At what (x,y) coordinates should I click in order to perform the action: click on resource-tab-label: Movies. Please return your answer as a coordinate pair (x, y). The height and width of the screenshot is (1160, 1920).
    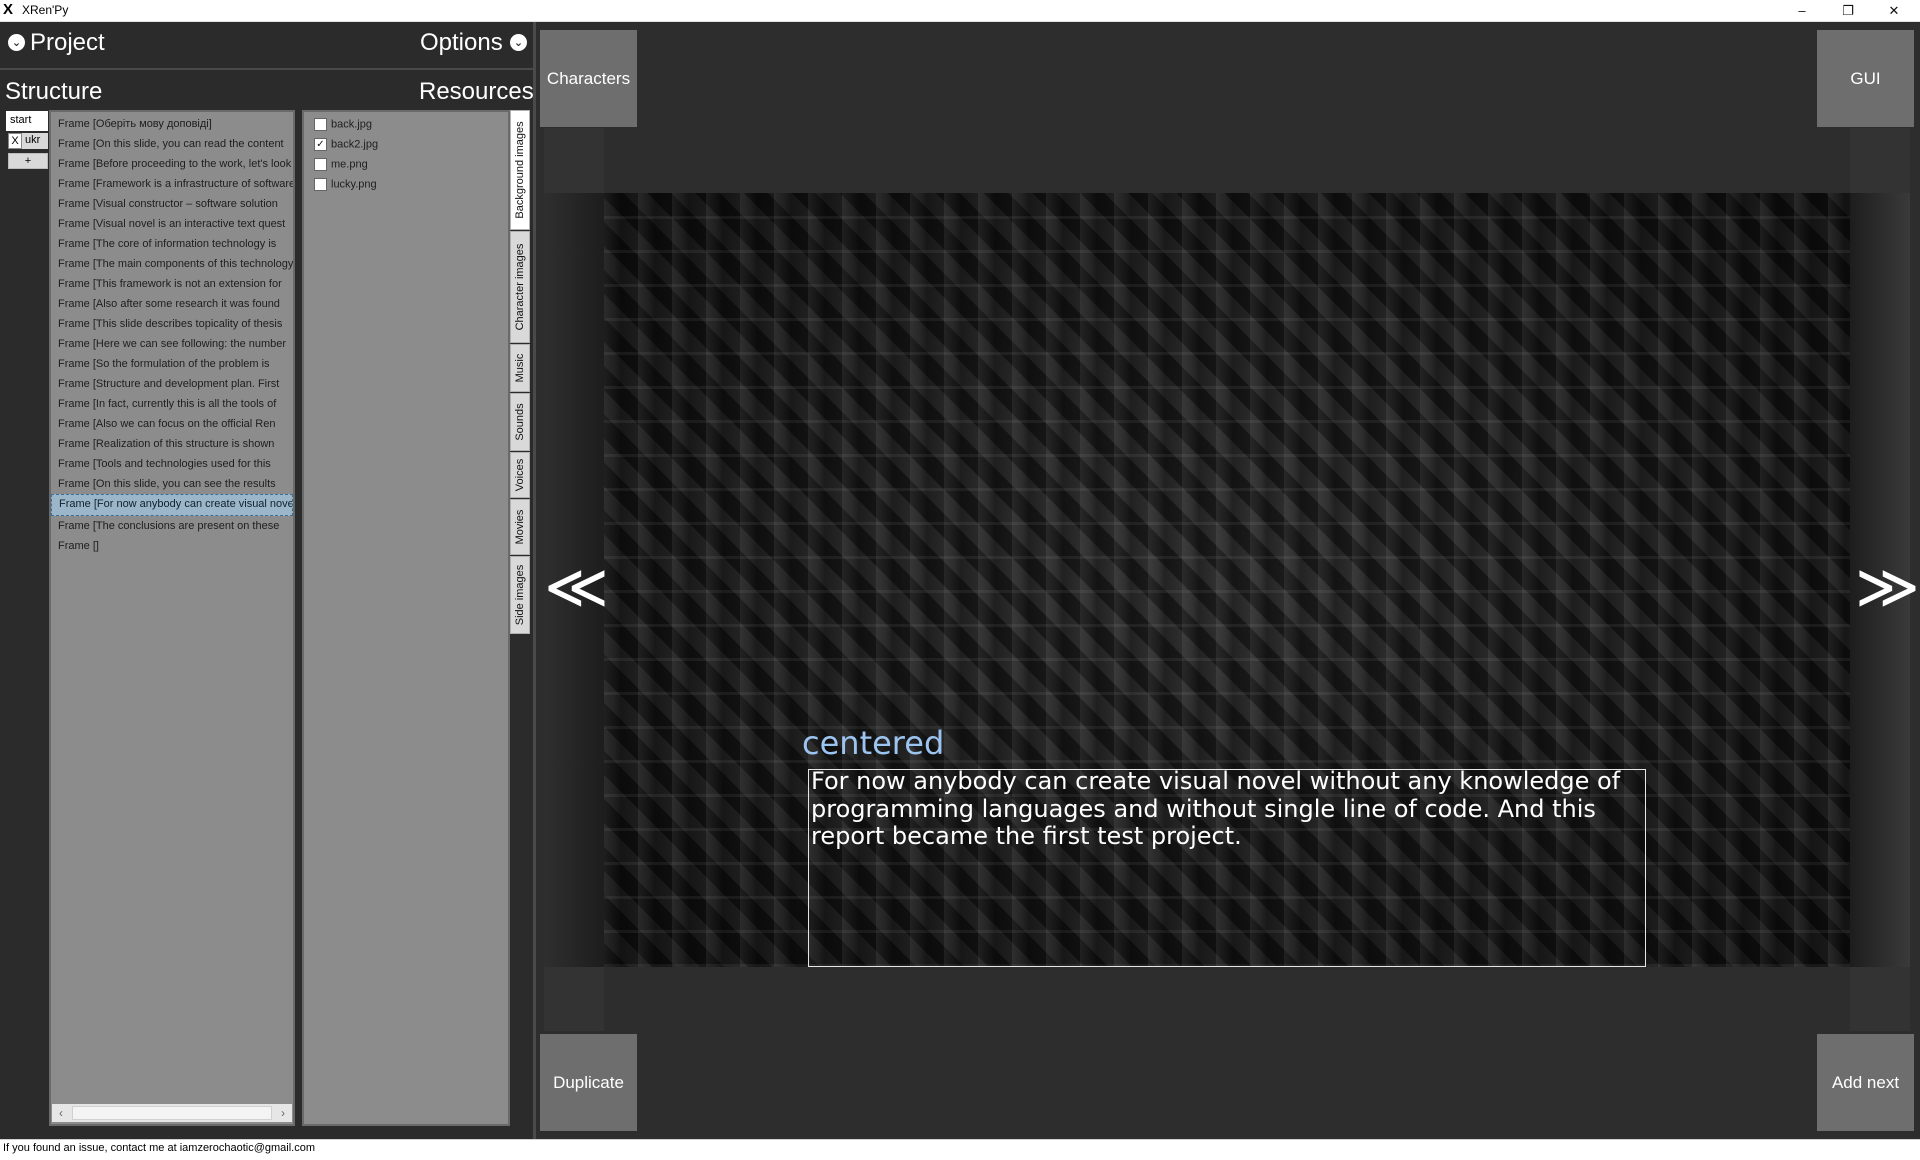
    Looking at the image, I should click on (520, 527).